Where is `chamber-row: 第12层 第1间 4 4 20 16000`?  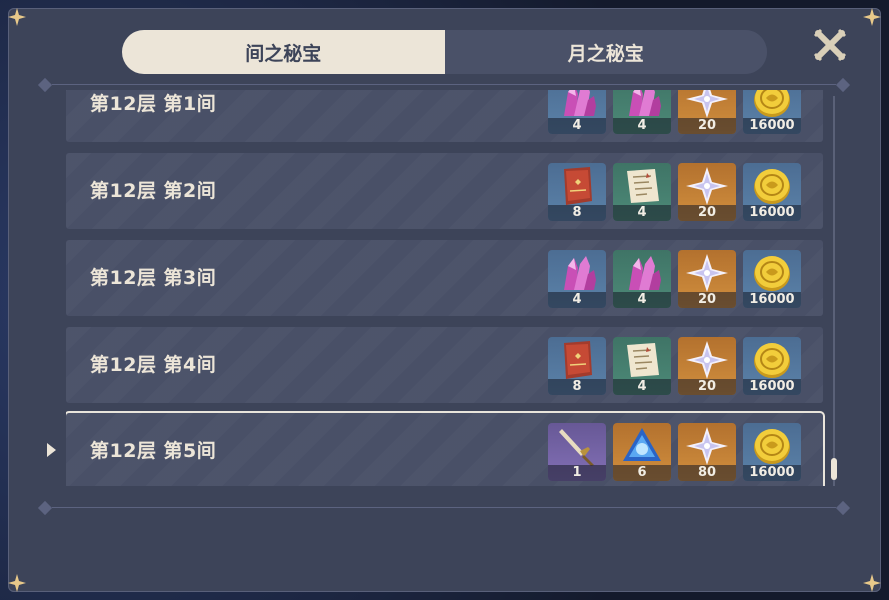
chamber-row: 第12层 第1间 4 4 20 16000 is located at coordinates (444, 116).